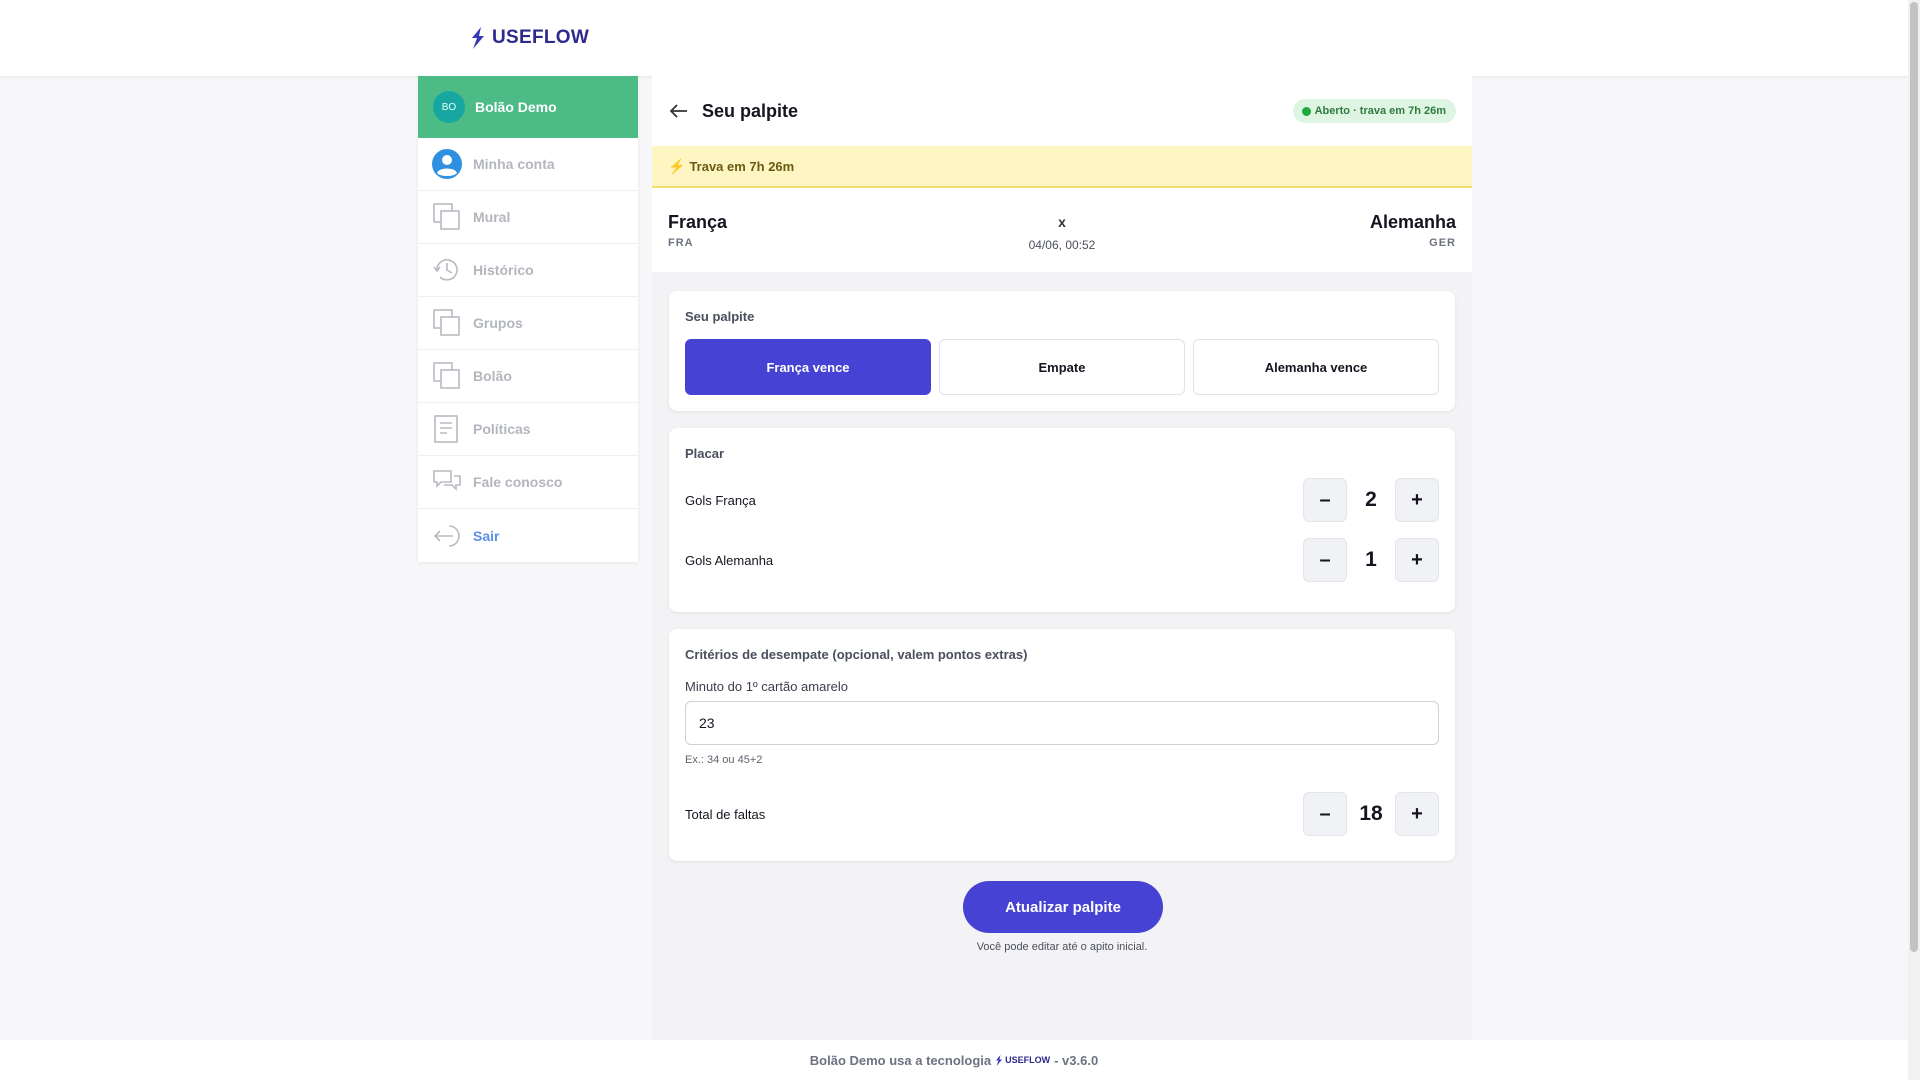 This screenshot has width=1920, height=1080. Describe the element at coordinates (447, 482) in the screenshot. I see `chat-bubbles-icon` at that location.